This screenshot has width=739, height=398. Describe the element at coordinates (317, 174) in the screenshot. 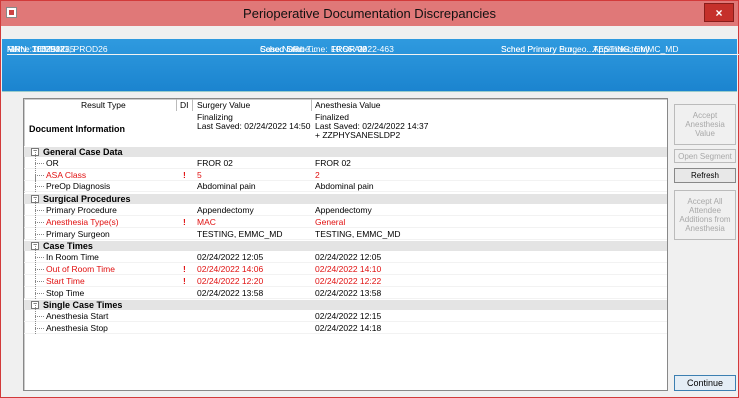

I see `anesthesia-value: 2` at that location.